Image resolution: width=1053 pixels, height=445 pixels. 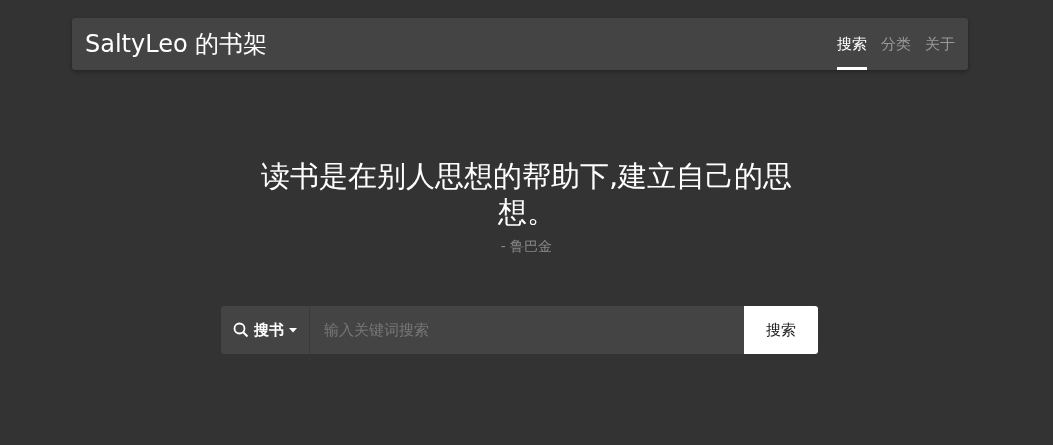 What do you see at coordinates (526, 247) in the screenshot?
I see `quote-author: - 鲁巴金` at bounding box center [526, 247].